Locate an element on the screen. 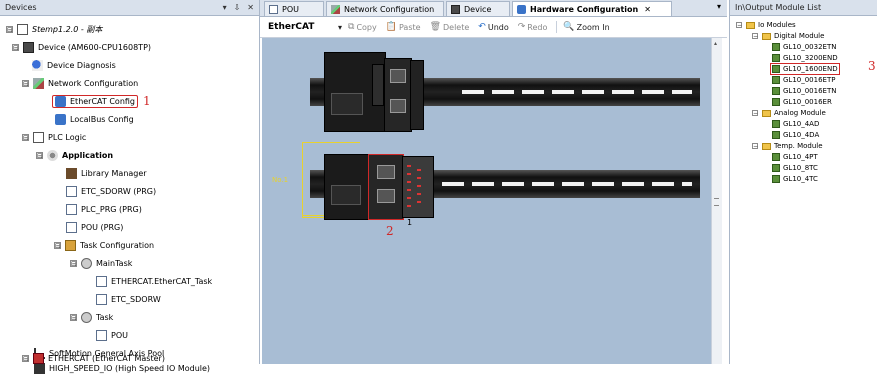 The image size is (877, 374). tree-item-project: ⊟ Stemp1.2.0 - 副本 is located at coordinates (54, 29).